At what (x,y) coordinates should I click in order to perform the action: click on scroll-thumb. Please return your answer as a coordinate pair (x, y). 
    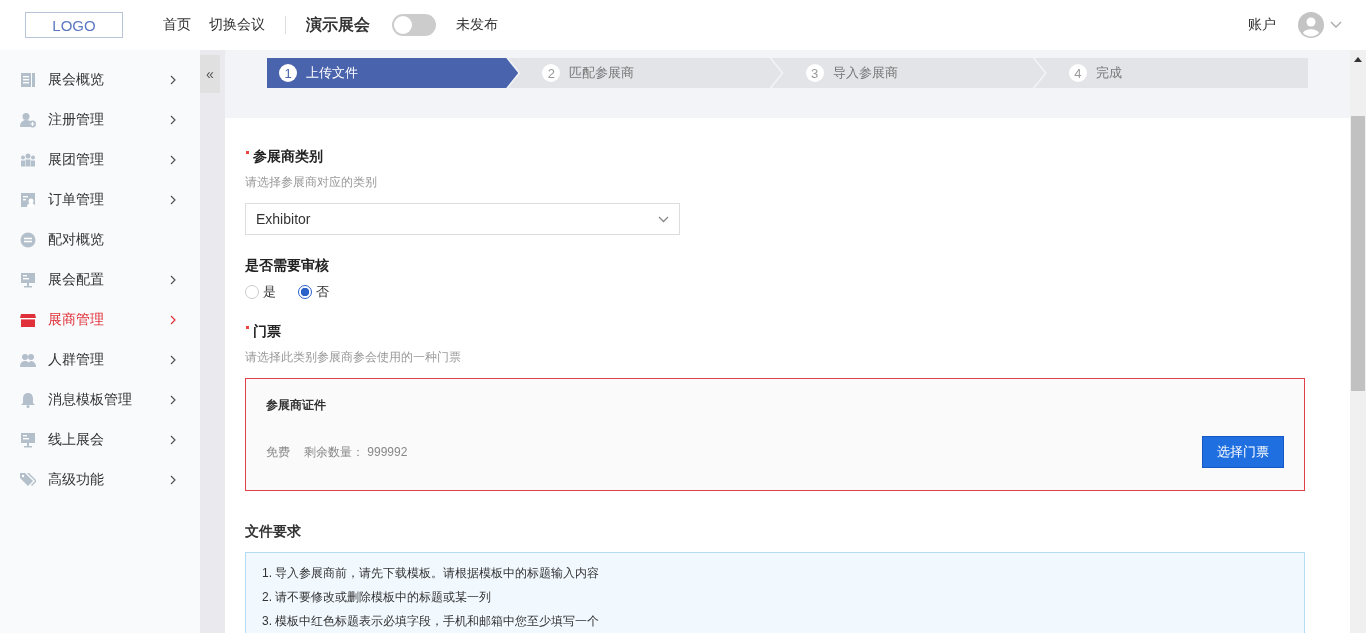
    Looking at the image, I should click on (1358, 253).